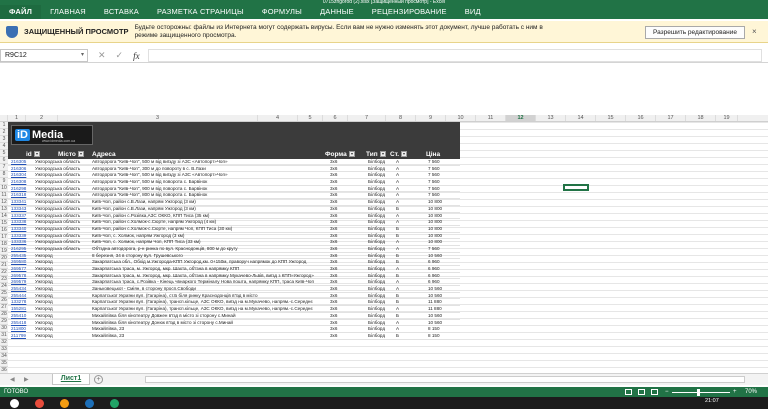  Describe the element at coordinates (23, 256) in the screenshot. I see `cell-id: 255435` at that location.